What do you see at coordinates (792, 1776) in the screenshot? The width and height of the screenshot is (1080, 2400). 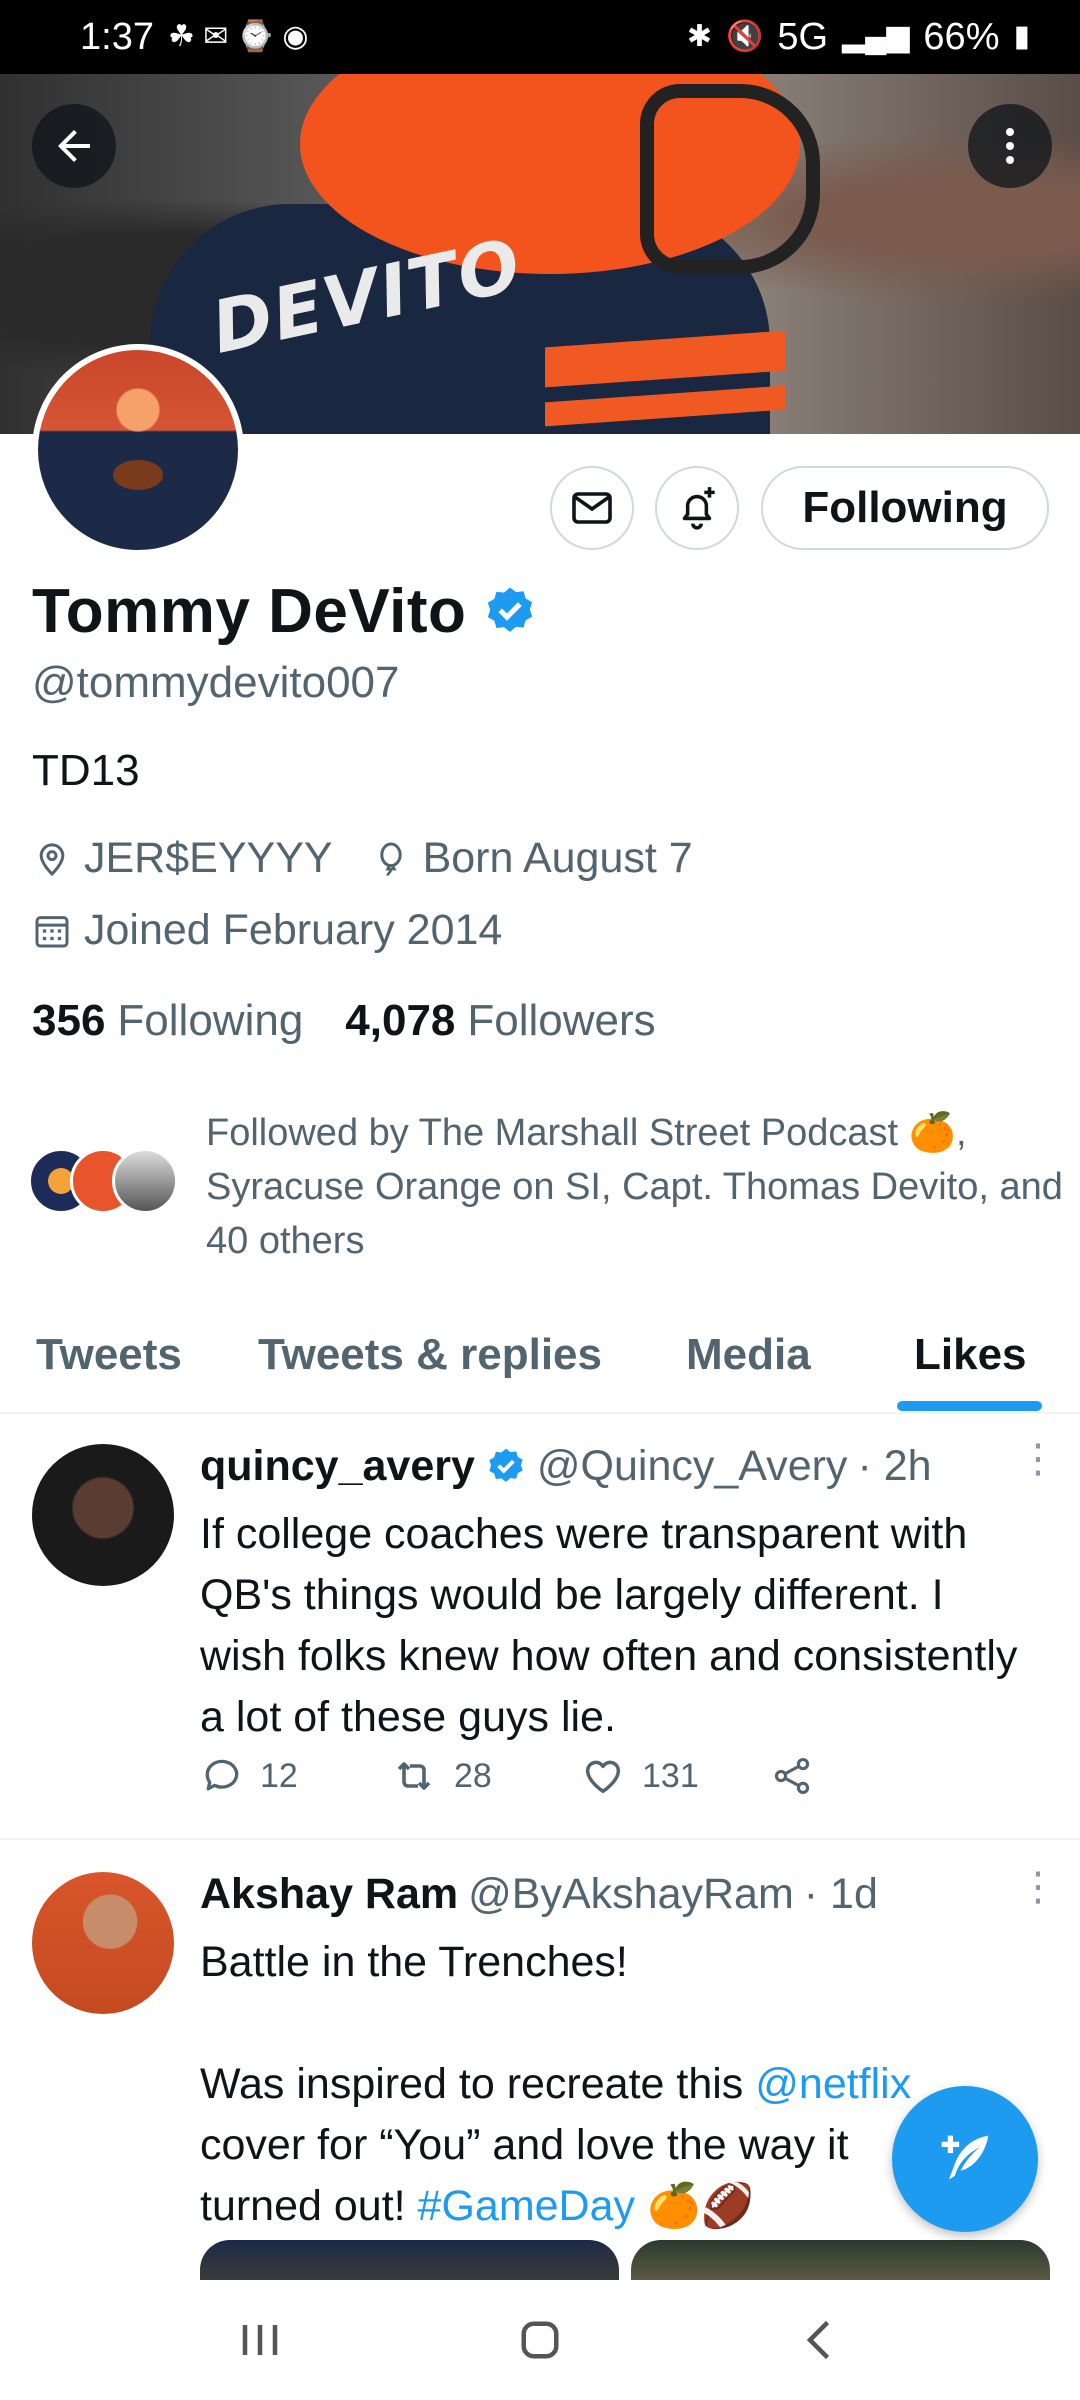 I see `share-icon` at bounding box center [792, 1776].